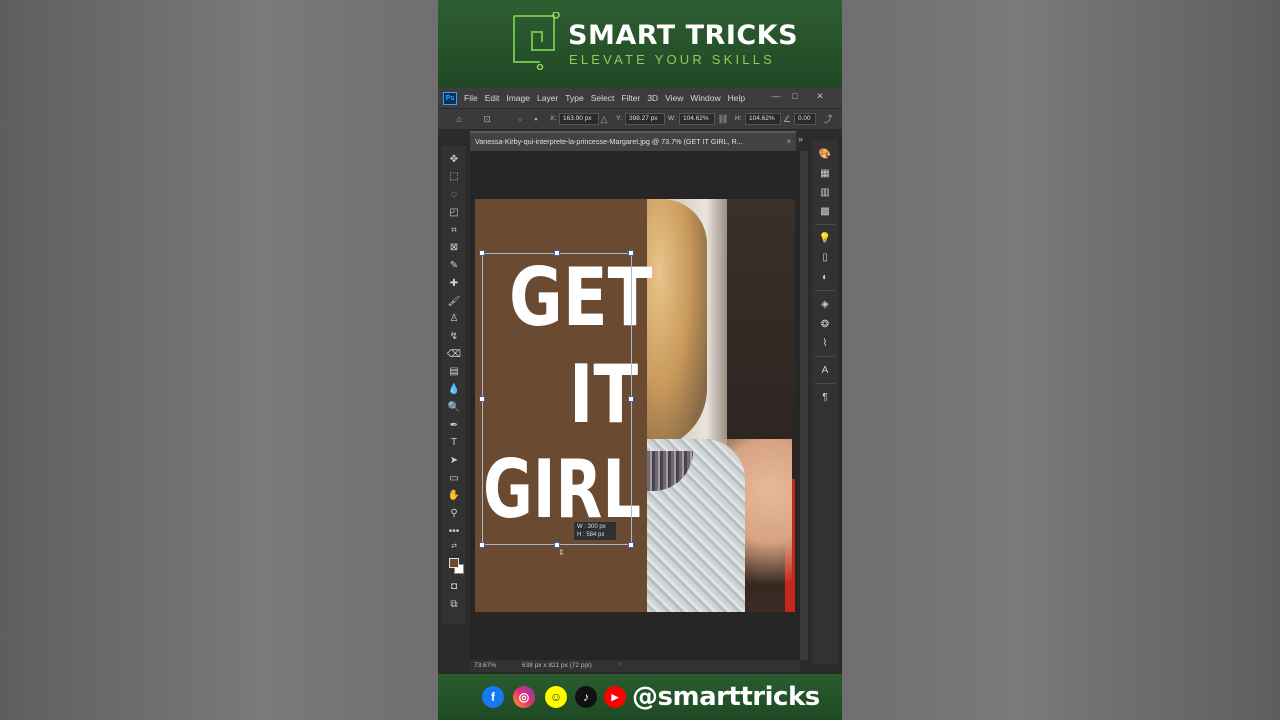 This screenshot has height=720, width=1280. I want to click on marquee-tool-icon: ⬚, so click(454, 176).